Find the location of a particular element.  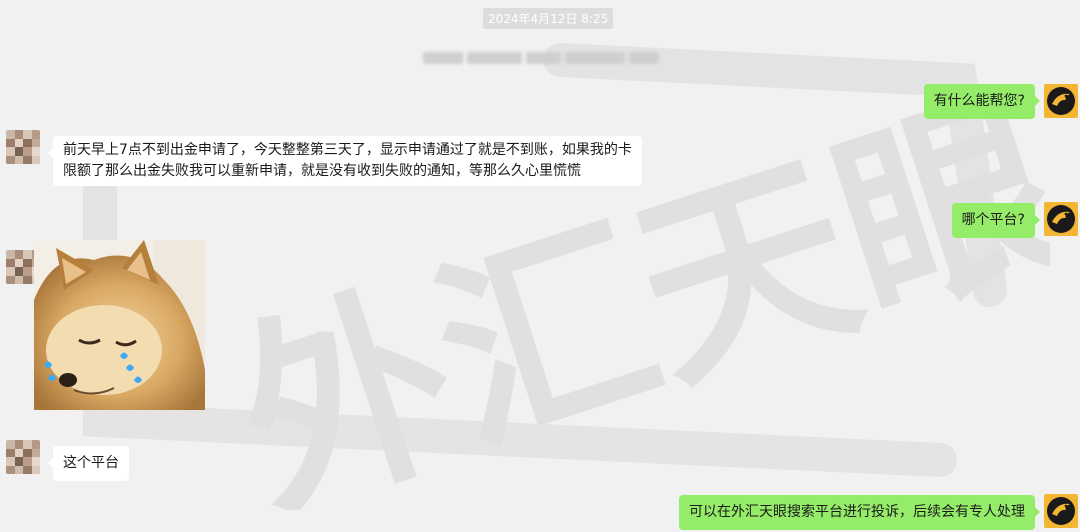

message-bubble-outgoing: 可以在外汇天眼搜索平台进行投诉，后续会有专人处理 is located at coordinates (859, 512).